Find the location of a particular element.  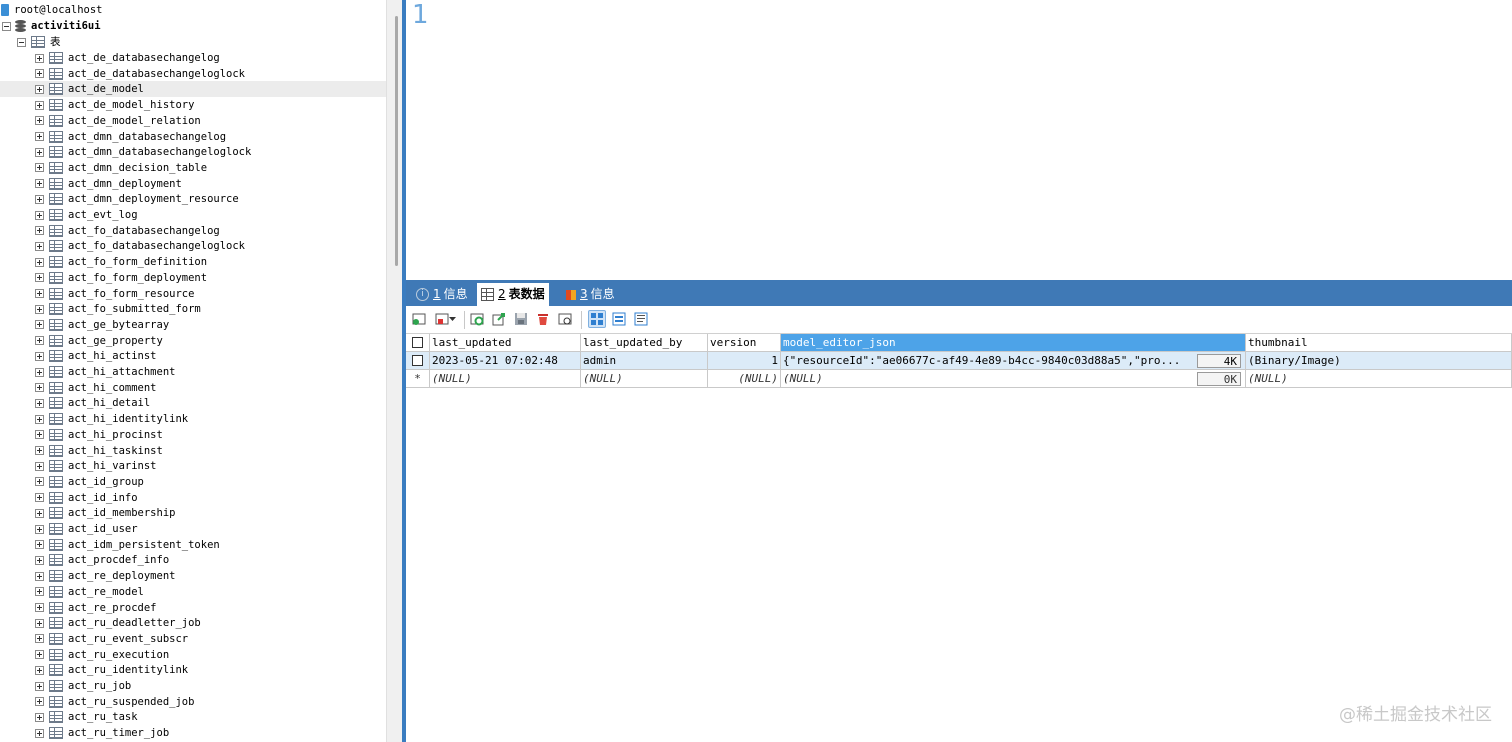

cell-last-updated-by: admin is located at coordinates (644, 361).